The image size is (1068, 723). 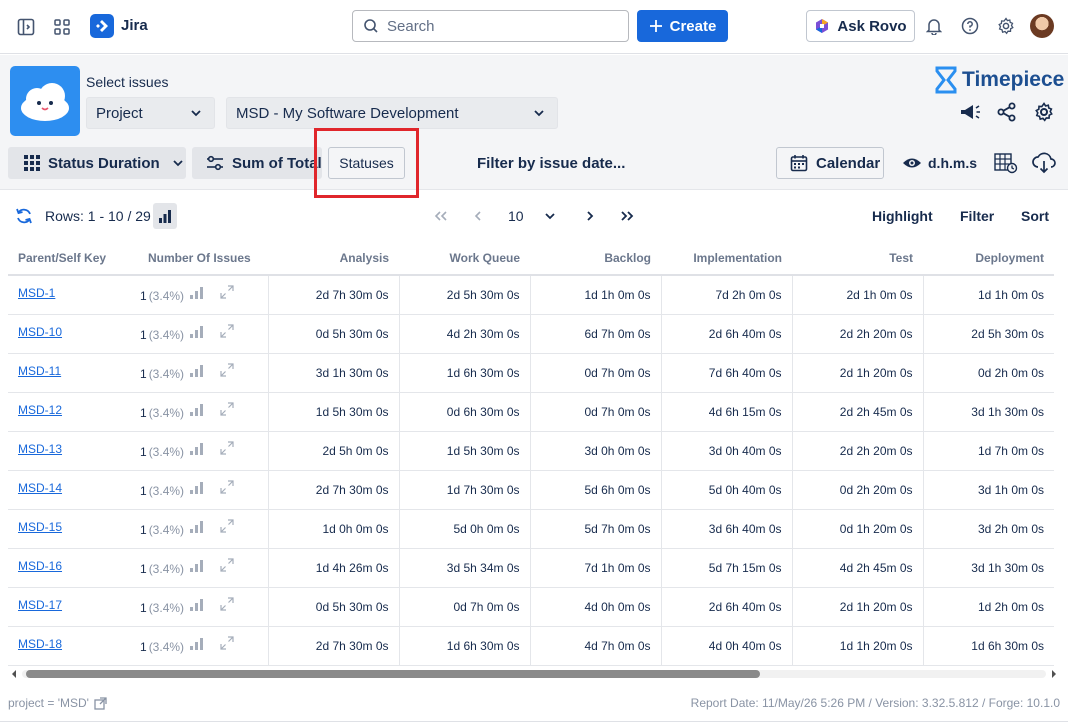 What do you see at coordinates (464, 451) in the screenshot?
I see `duration-cell-work-queue: 1d 5h 30m 0s` at bounding box center [464, 451].